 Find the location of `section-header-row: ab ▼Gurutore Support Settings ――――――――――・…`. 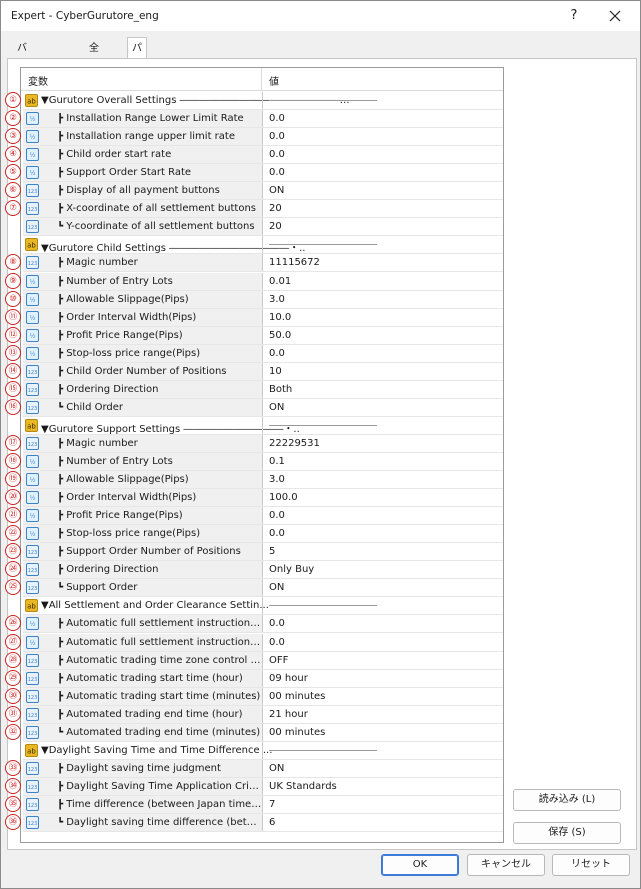

section-header-row: ab ▼Gurutore Support Settings ――――――――――・… is located at coordinates (263, 425).